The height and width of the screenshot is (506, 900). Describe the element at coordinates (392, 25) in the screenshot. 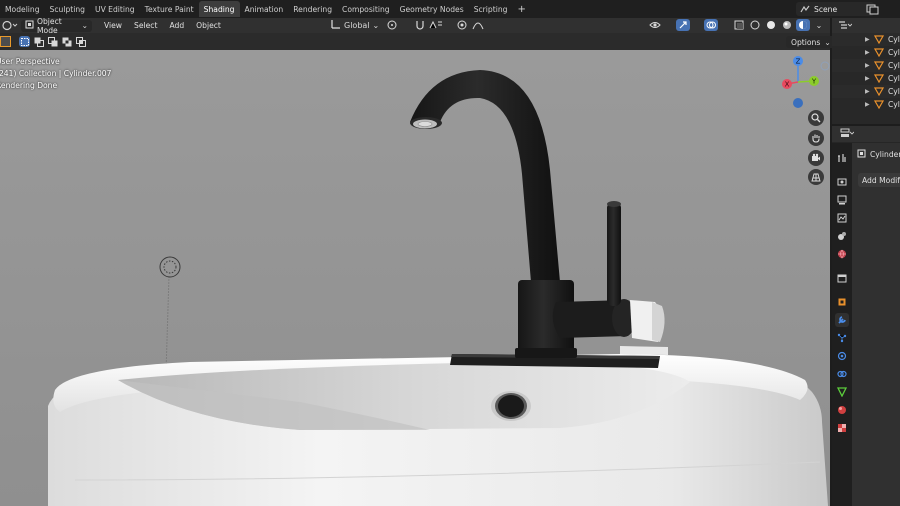

I see `pivot-point-icon` at that location.